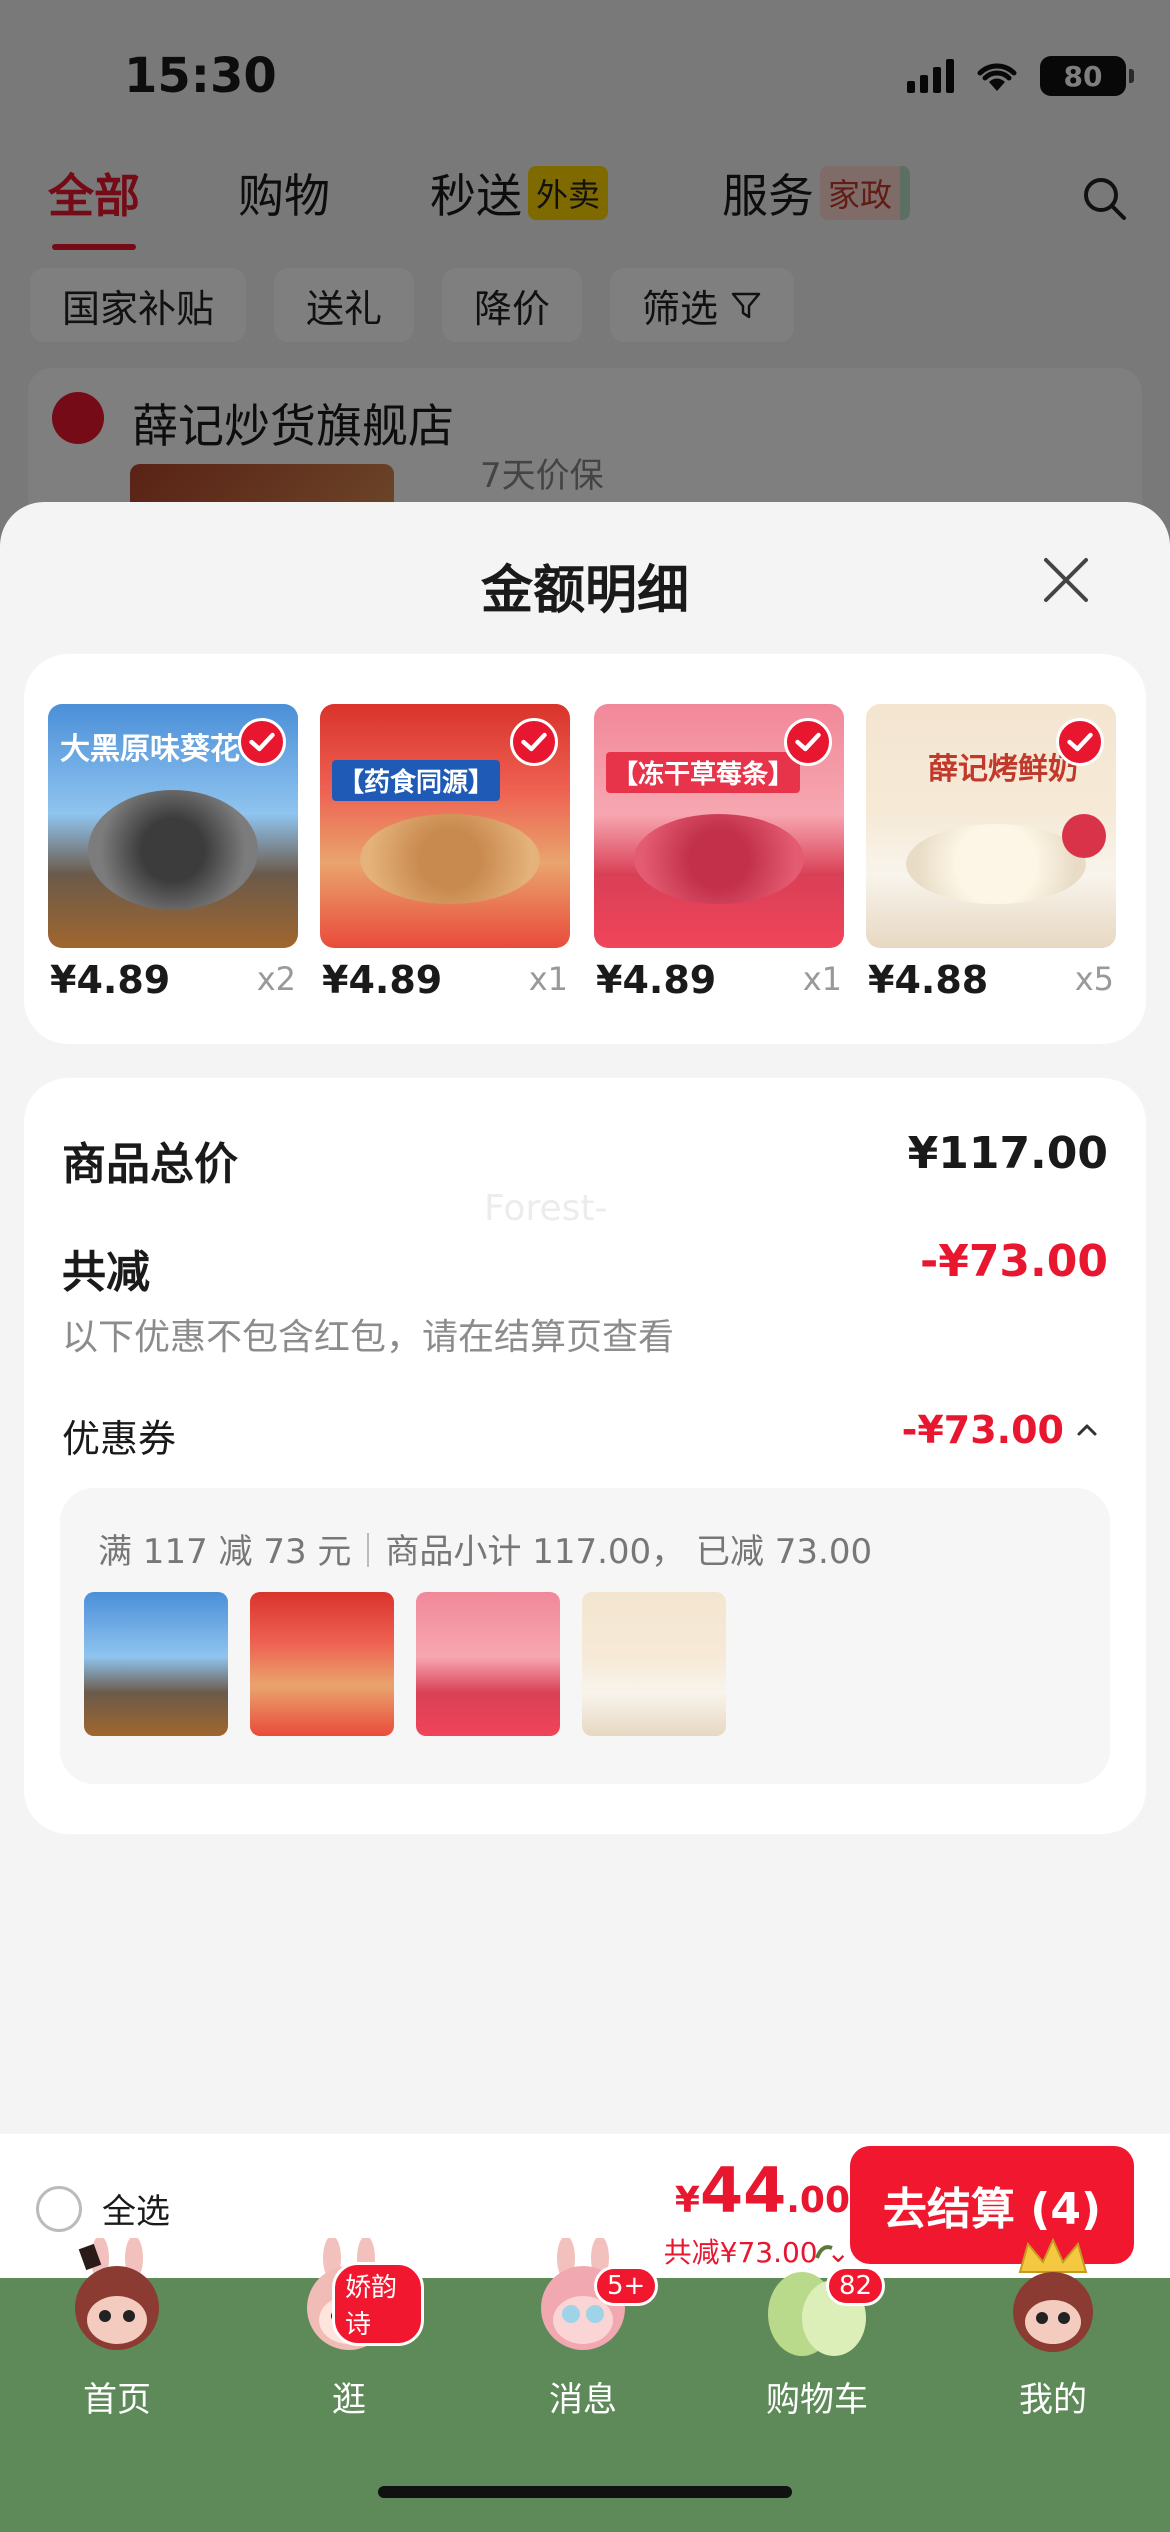 This screenshot has width=1170, height=2532. I want to click on product-qty: x5, so click(1094, 979).